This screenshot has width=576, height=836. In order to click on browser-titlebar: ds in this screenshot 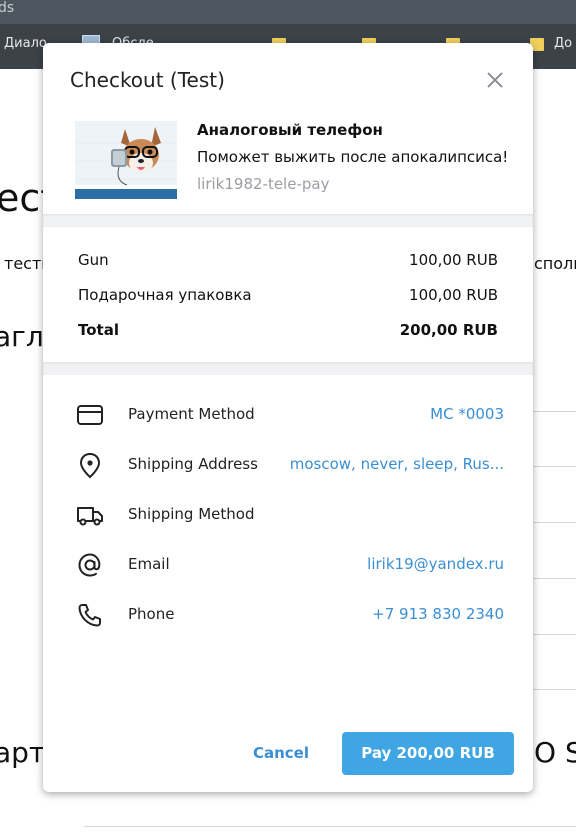, I will do `click(288, 12)`.